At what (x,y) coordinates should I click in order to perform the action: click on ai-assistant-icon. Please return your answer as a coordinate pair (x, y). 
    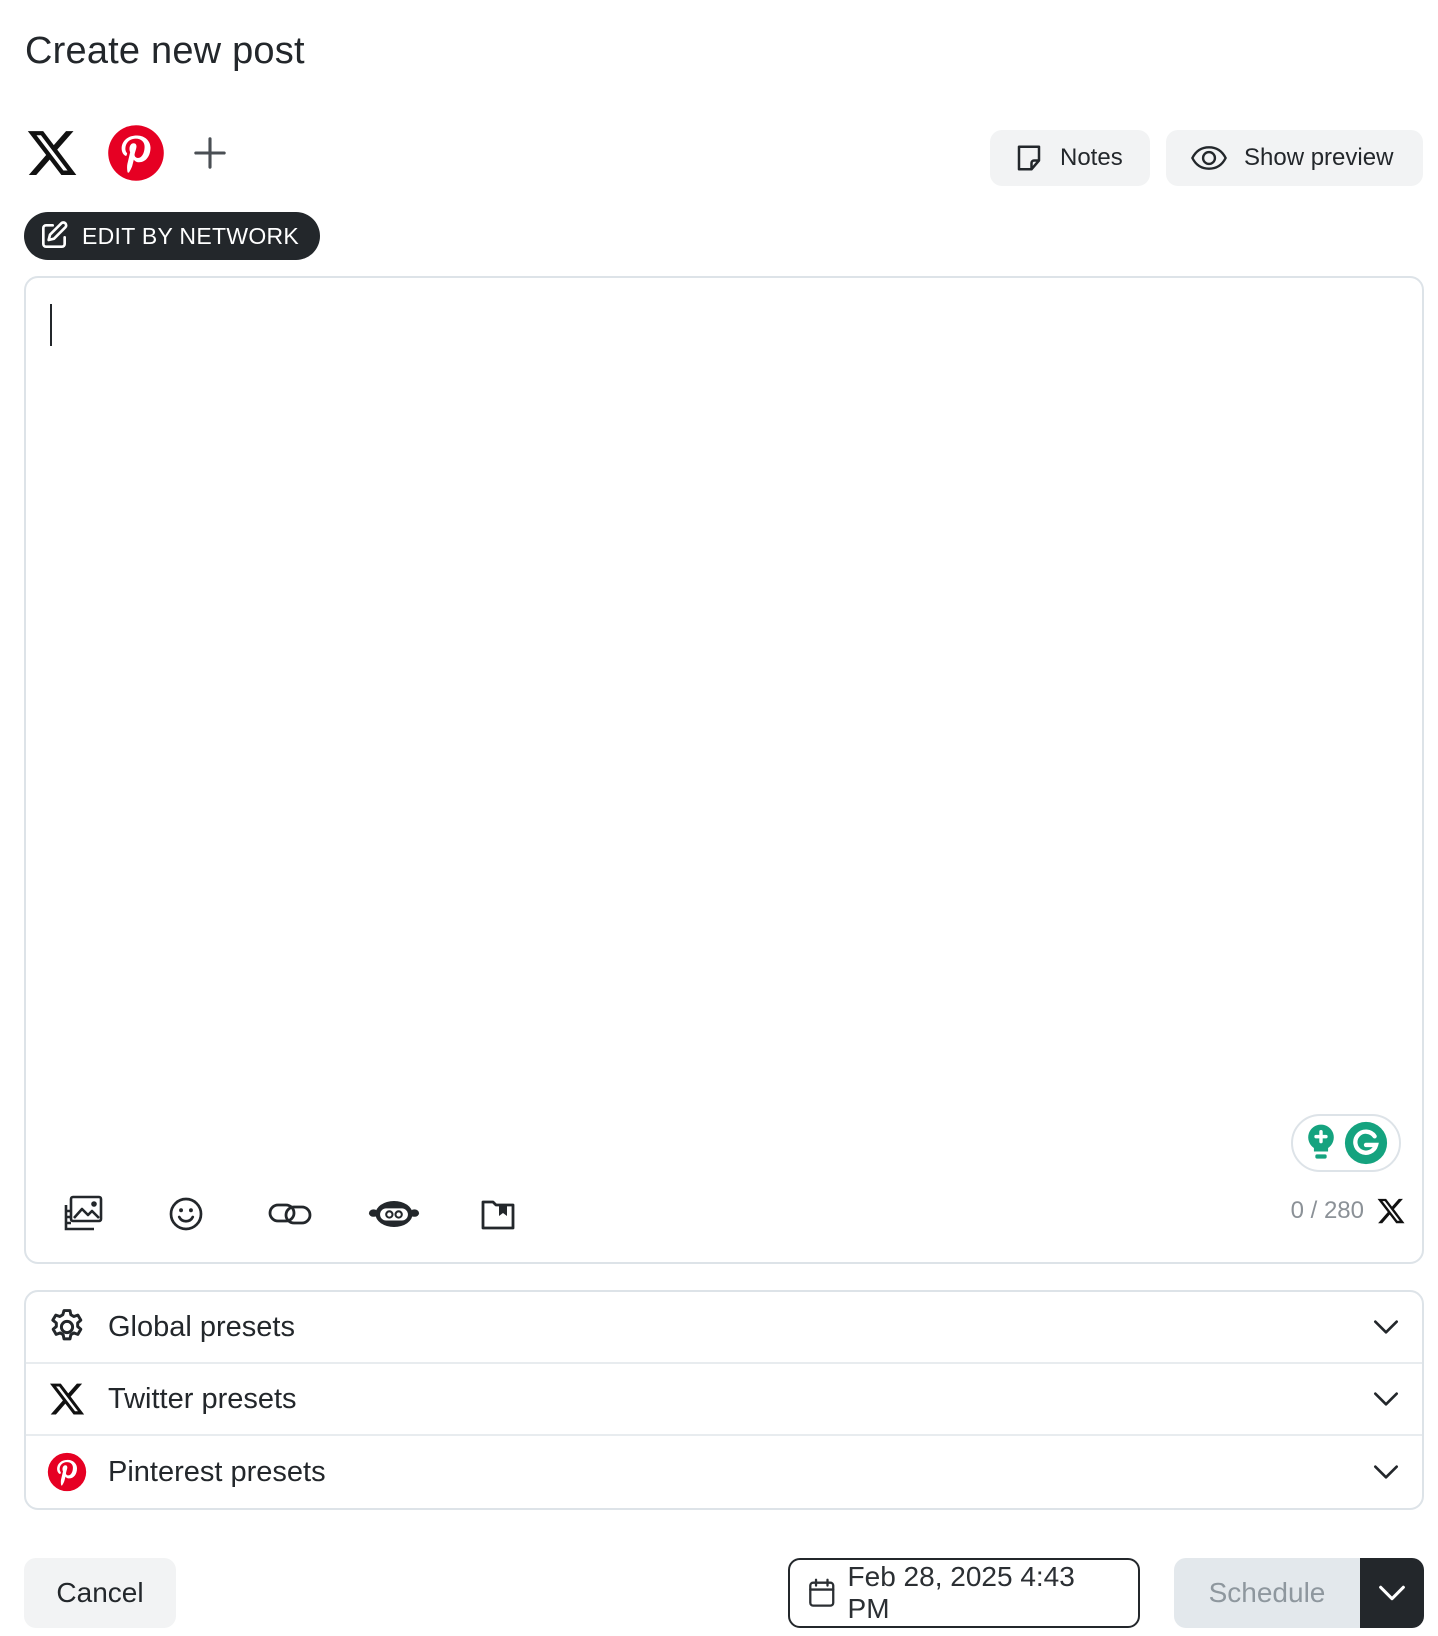
    Looking at the image, I should click on (394, 1214).